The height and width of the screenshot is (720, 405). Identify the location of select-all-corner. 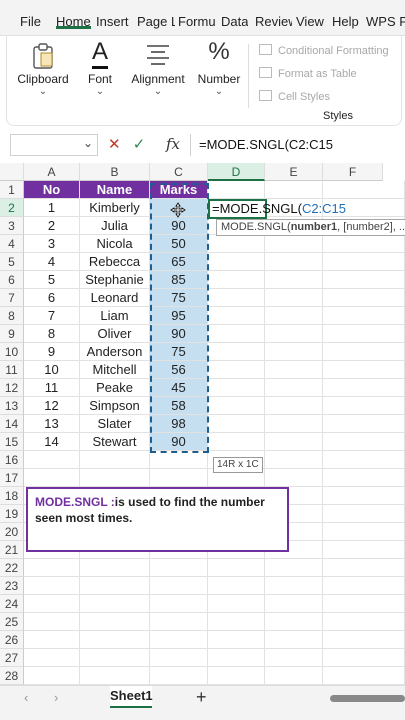
(12, 172).